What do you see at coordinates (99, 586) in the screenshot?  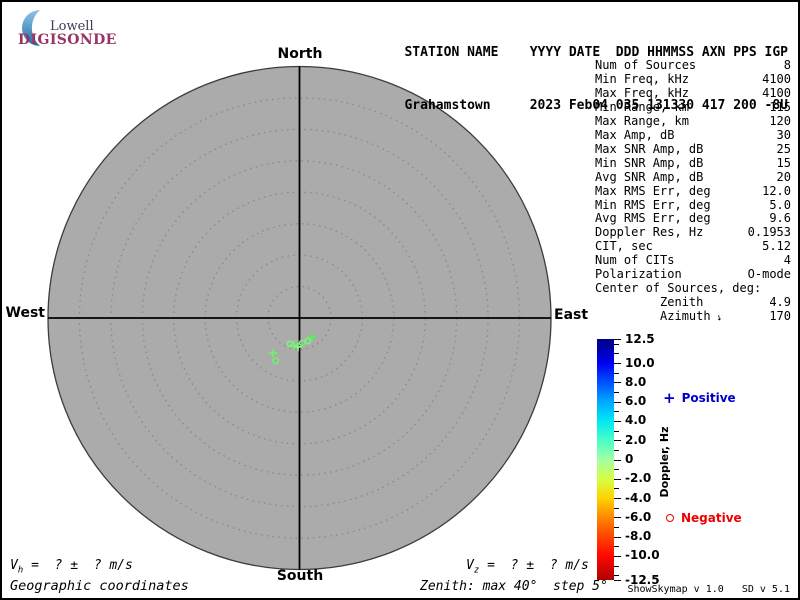 I see `coordinates-note: Geographic coordinates` at bounding box center [99, 586].